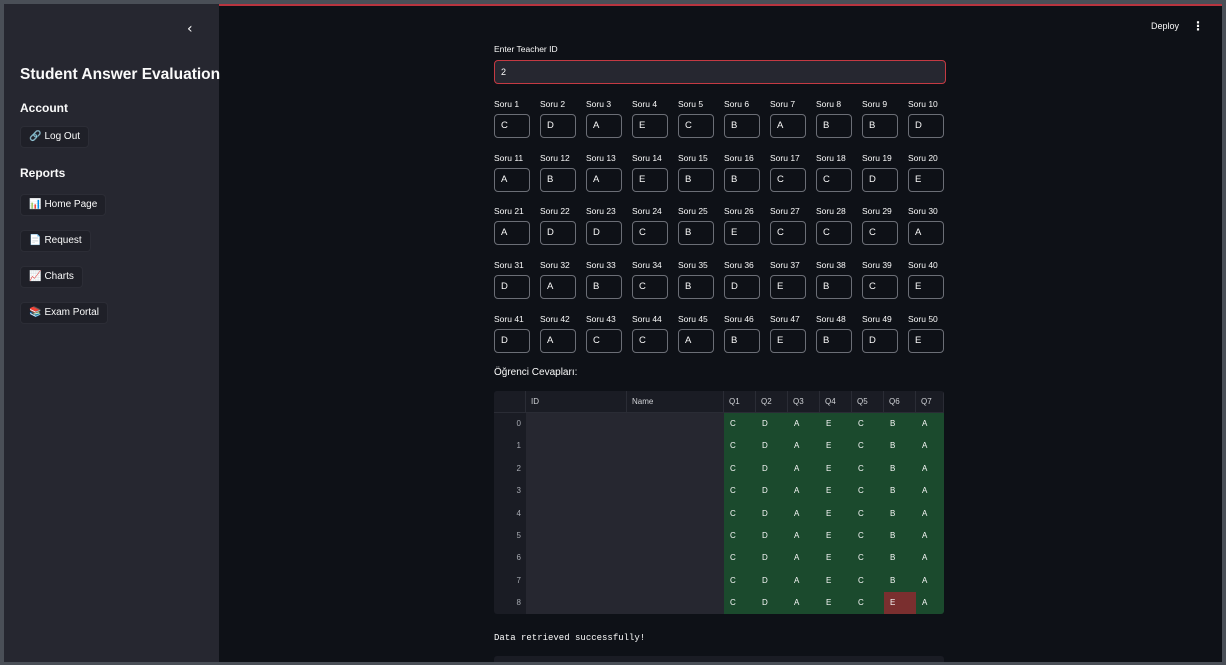 The width and height of the screenshot is (1226, 665). I want to click on sidebar-item-home-page: 📊 Home Page, so click(63, 205).